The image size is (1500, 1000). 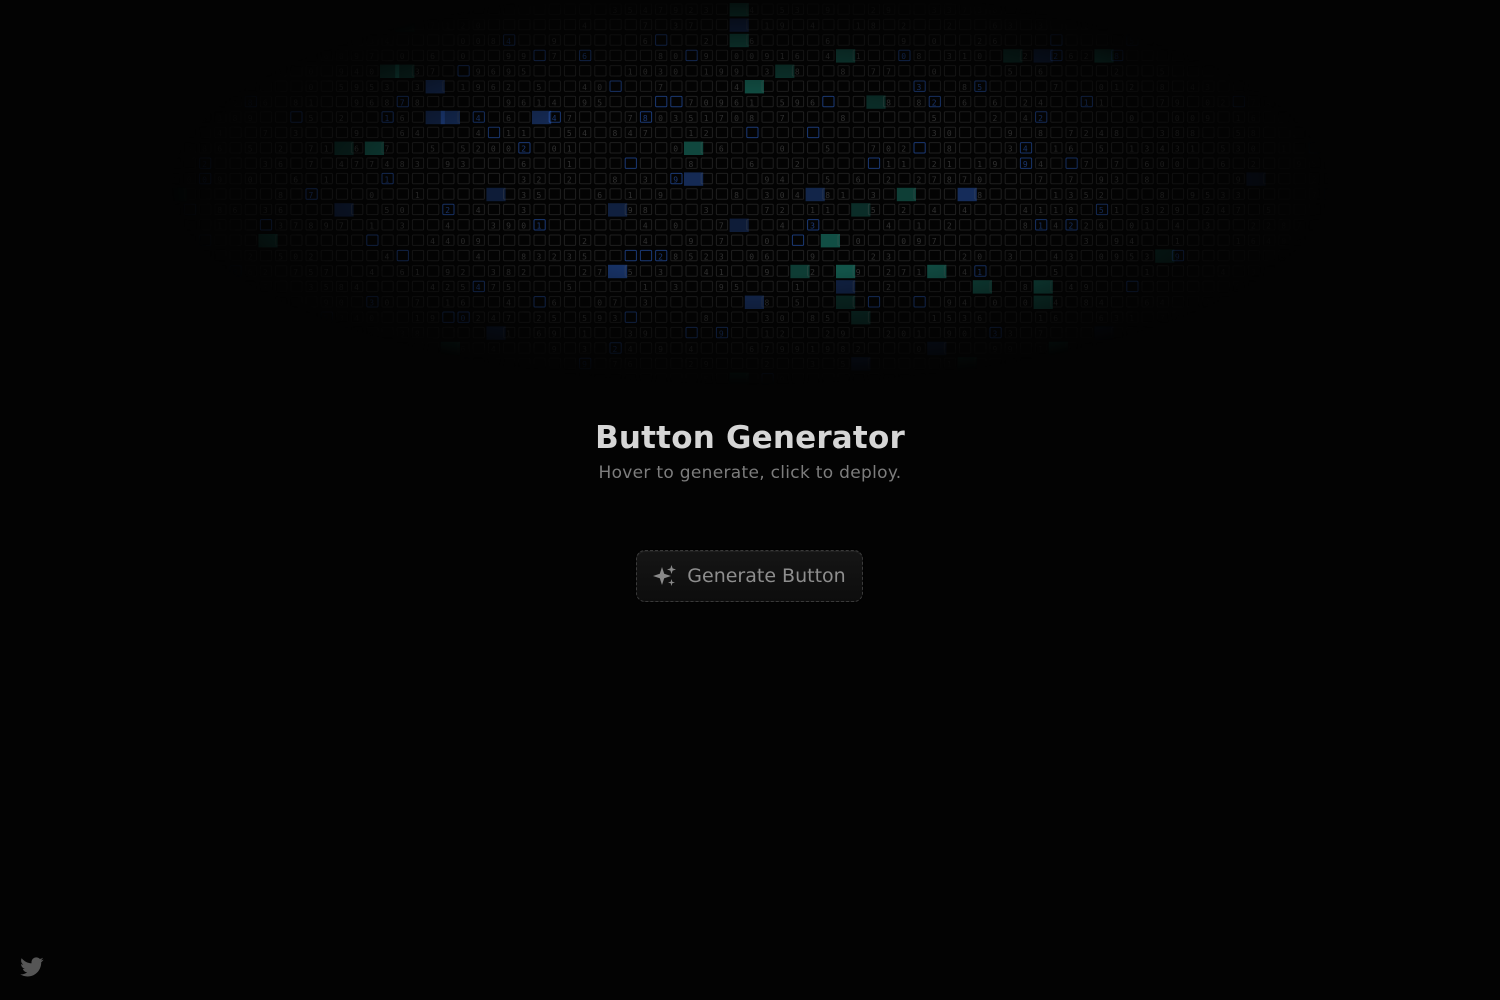 I want to click on twitter-link, so click(x=32, y=967).